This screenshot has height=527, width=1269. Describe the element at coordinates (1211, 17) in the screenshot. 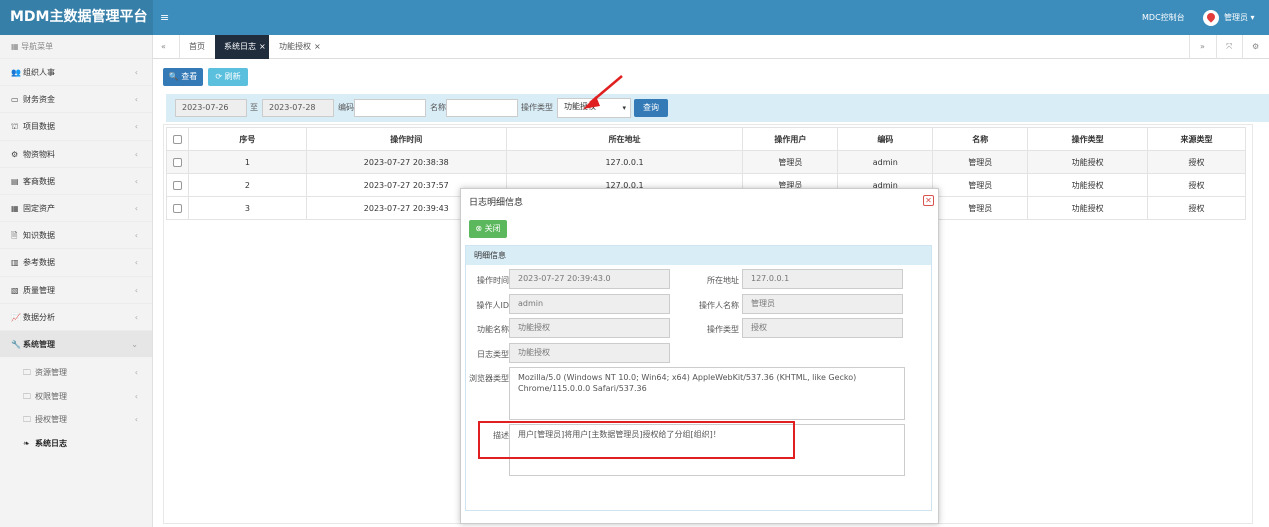

I see `avatar` at that location.